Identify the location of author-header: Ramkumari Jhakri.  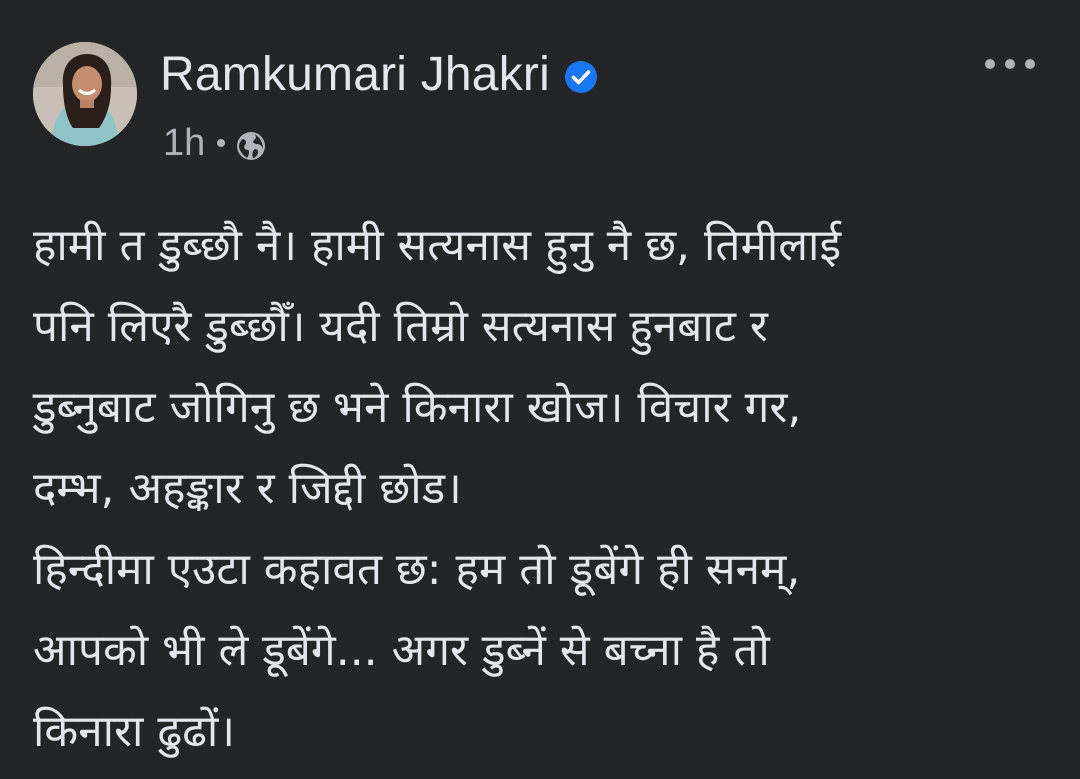
(379, 75).